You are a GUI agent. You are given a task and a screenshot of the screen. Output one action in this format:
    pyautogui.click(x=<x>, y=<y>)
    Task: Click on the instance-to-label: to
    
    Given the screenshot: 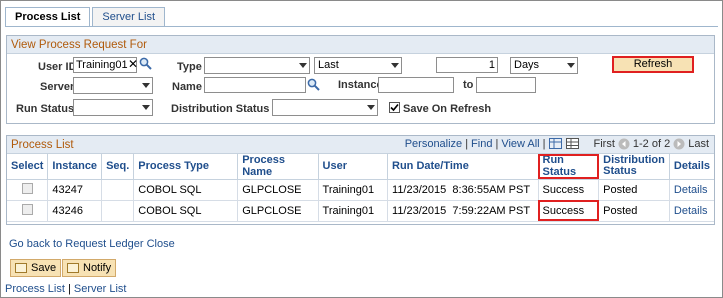 What is the action you would take?
    pyautogui.click(x=468, y=85)
    